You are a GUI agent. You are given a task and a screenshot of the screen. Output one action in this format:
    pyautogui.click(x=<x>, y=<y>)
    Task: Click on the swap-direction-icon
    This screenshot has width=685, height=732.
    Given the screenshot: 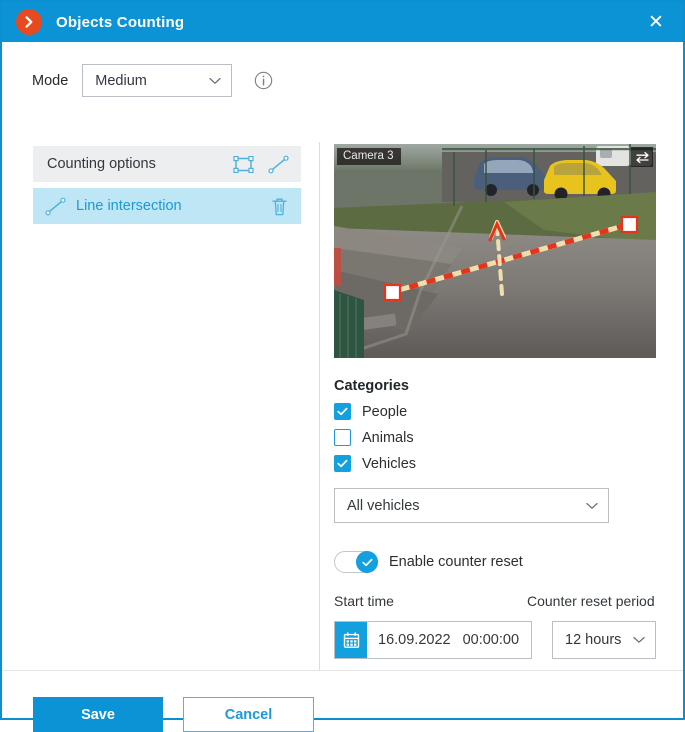 What is the action you would take?
    pyautogui.click(x=642, y=157)
    